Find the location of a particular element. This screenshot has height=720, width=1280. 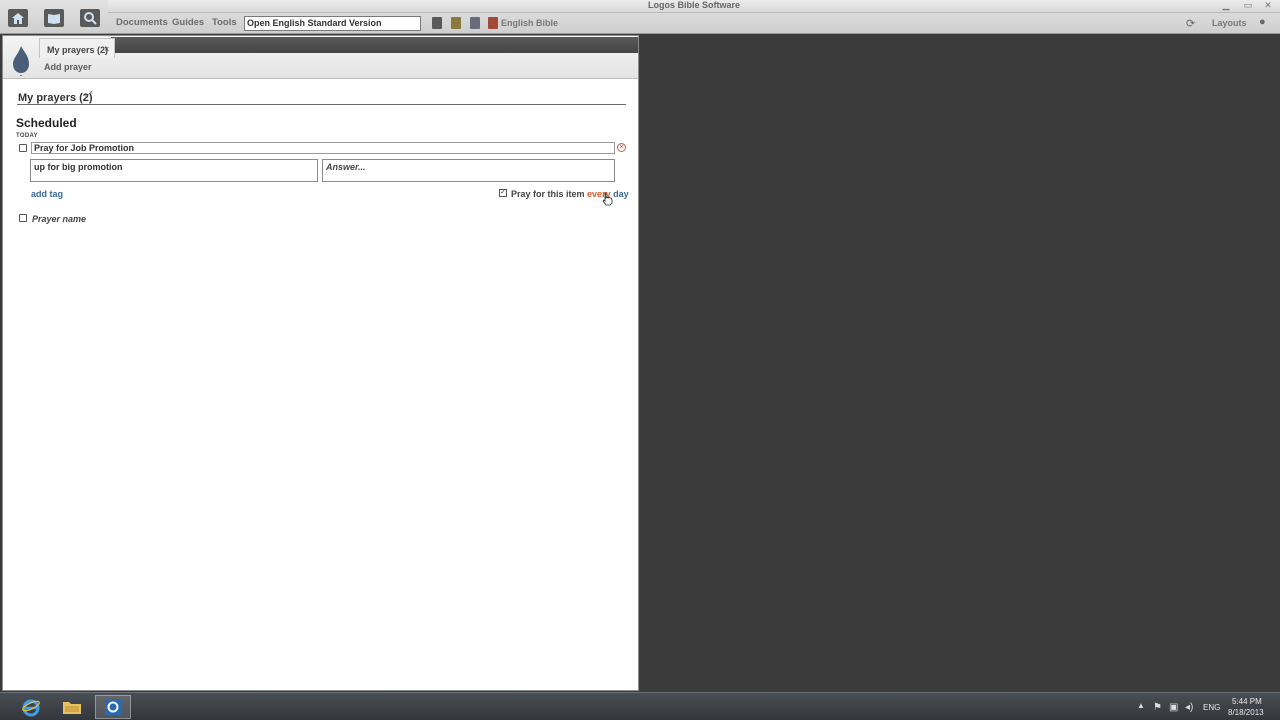

help-icon: ● is located at coordinates (1262, 22).